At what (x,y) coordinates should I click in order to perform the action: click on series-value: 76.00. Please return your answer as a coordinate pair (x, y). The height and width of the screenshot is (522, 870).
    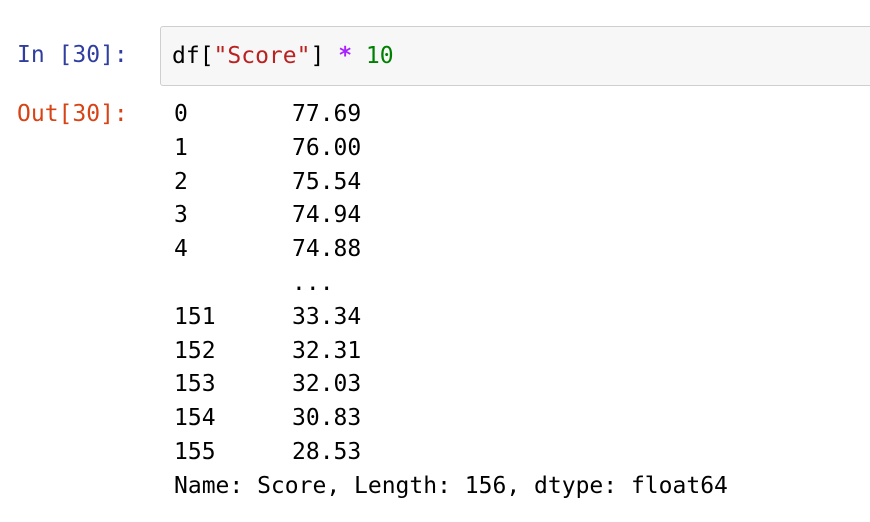
    Looking at the image, I should click on (327, 147).